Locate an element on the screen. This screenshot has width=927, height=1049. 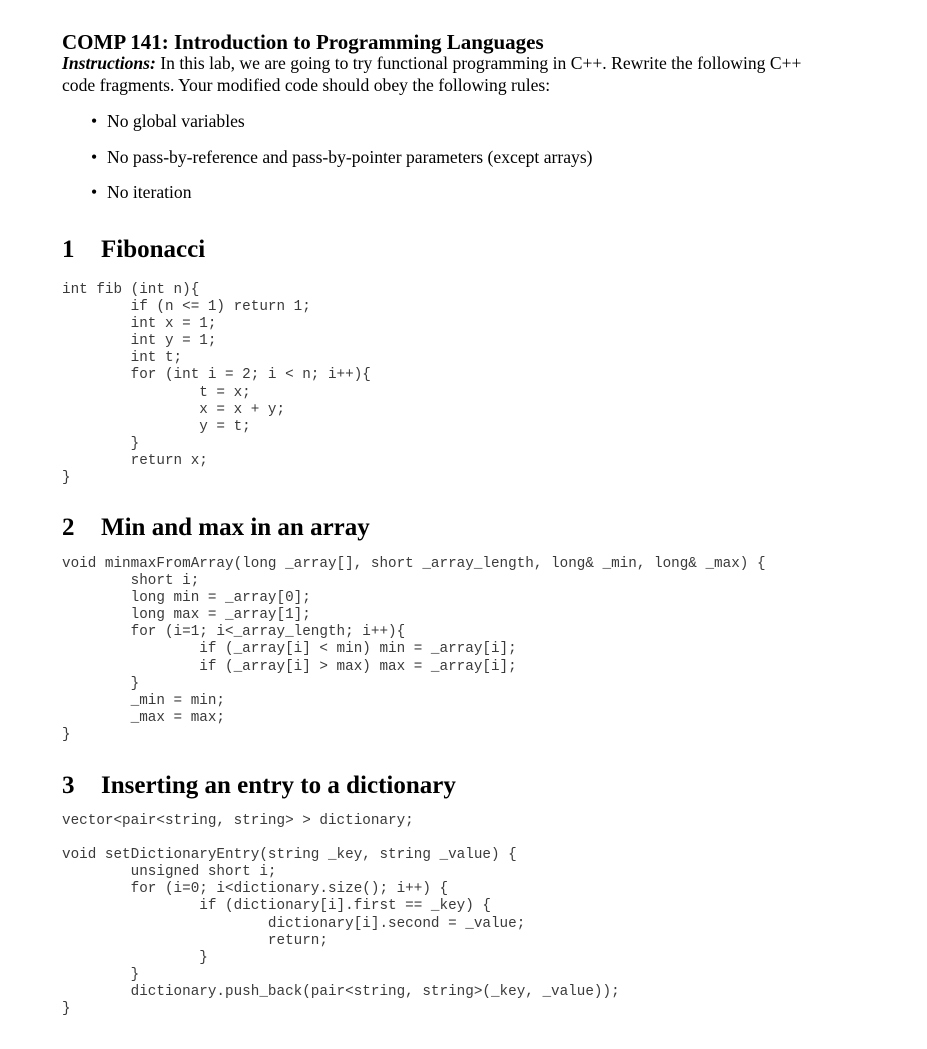
rule-item: • No iteration is located at coordinates (141, 192).